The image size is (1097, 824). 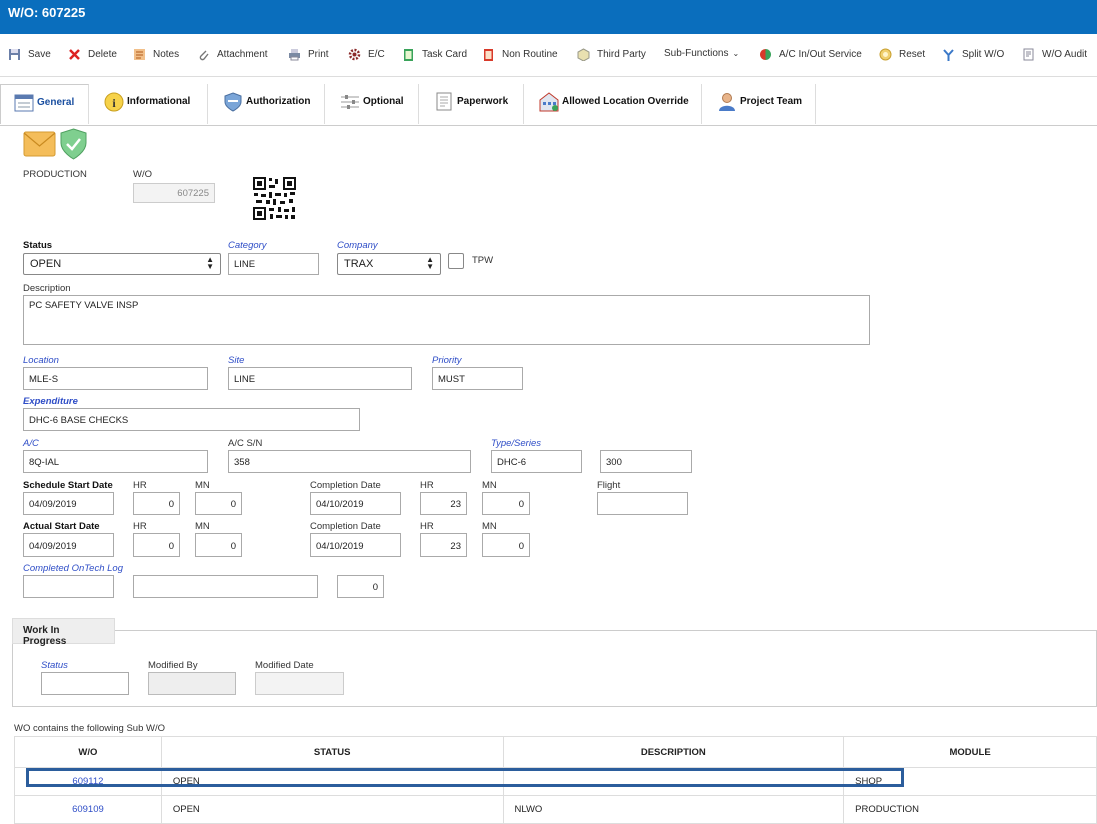 What do you see at coordinates (506, 503) in the screenshot?
I see `schedule-completion-mn-field: 0` at bounding box center [506, 503].